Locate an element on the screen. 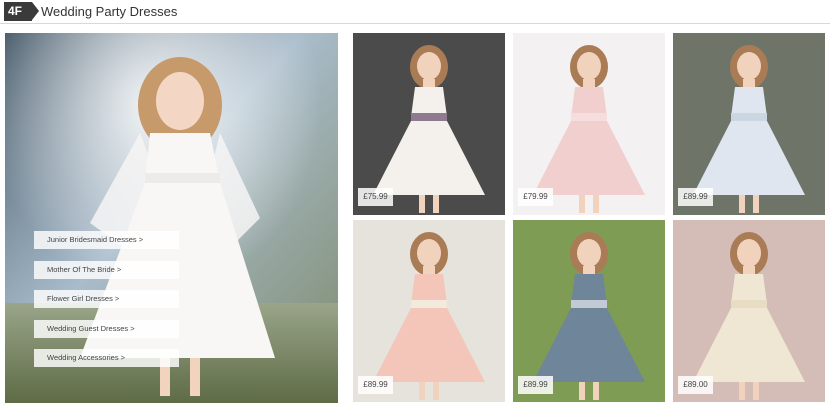  product-tile: £75.99 is located at coordinates (429, 124).